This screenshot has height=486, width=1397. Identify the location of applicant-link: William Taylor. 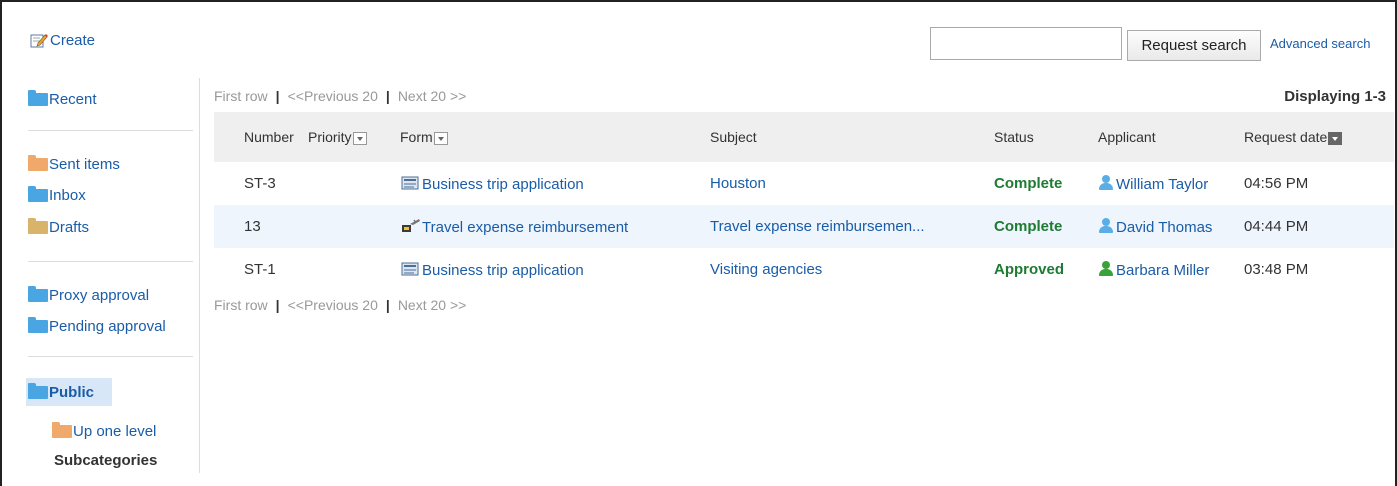
(1162, 184).